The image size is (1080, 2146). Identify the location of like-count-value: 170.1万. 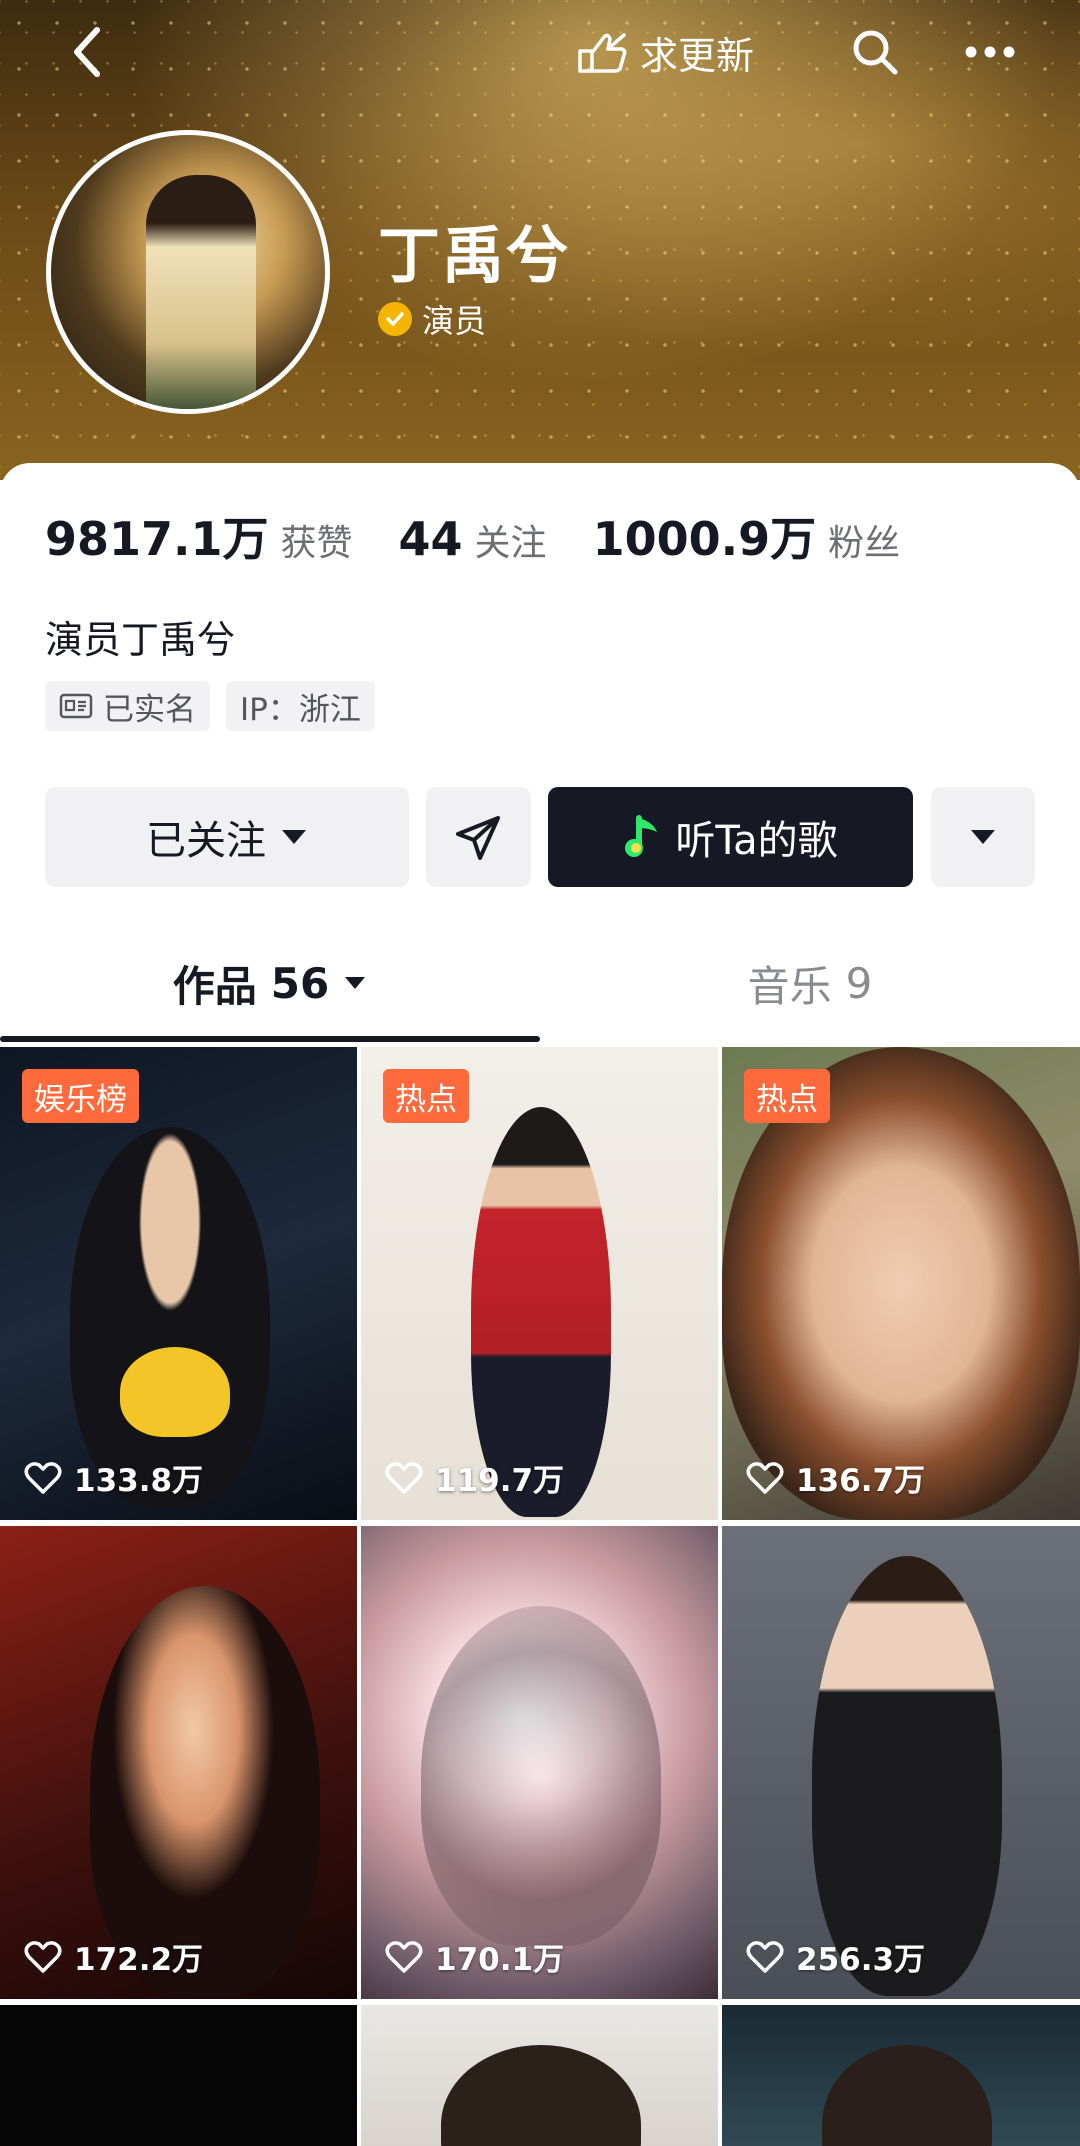
(500, 1960).